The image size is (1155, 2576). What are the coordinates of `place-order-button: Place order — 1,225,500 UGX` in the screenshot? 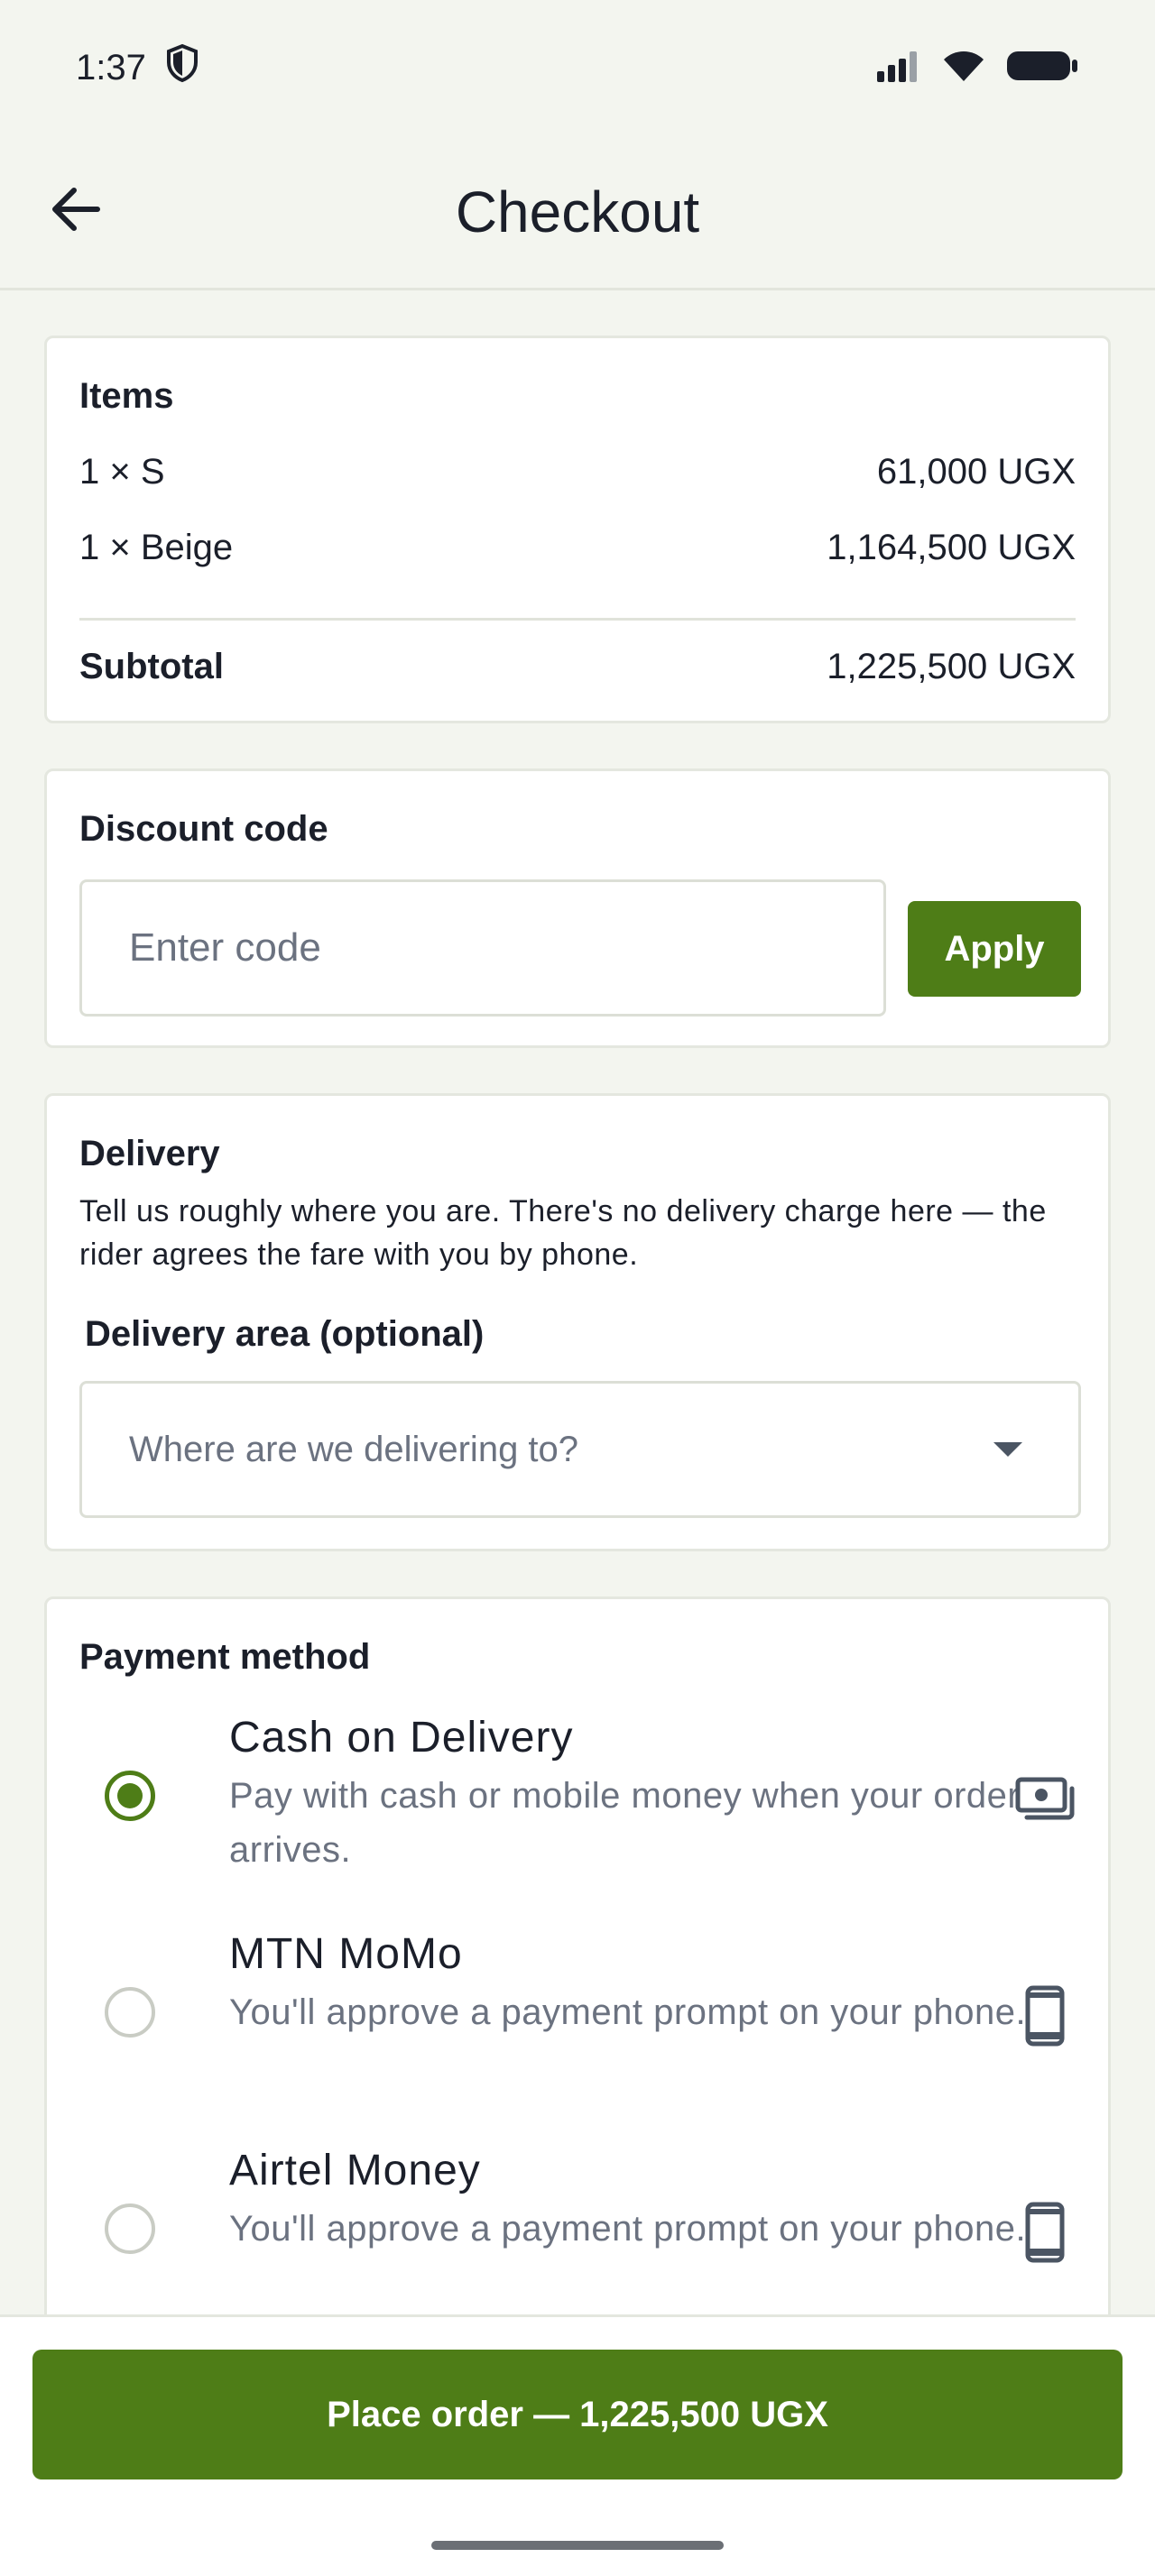 It's located at (577, 2414).